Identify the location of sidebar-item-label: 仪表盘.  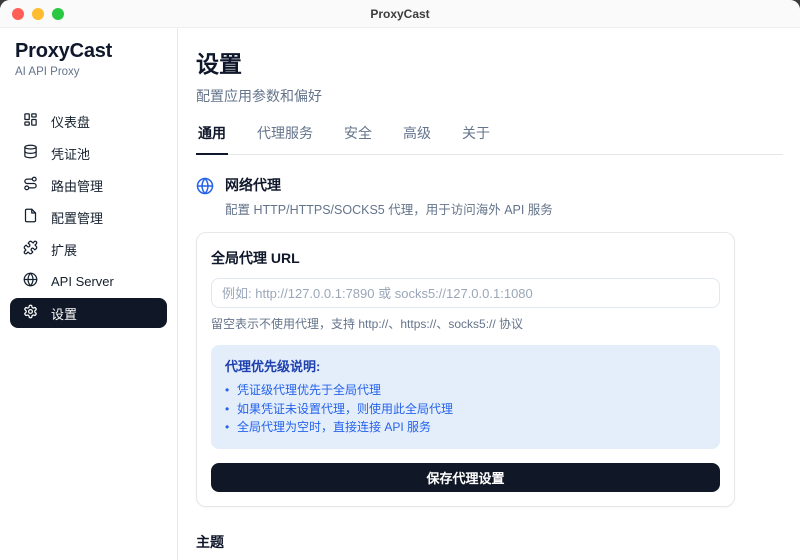
(71, 122).